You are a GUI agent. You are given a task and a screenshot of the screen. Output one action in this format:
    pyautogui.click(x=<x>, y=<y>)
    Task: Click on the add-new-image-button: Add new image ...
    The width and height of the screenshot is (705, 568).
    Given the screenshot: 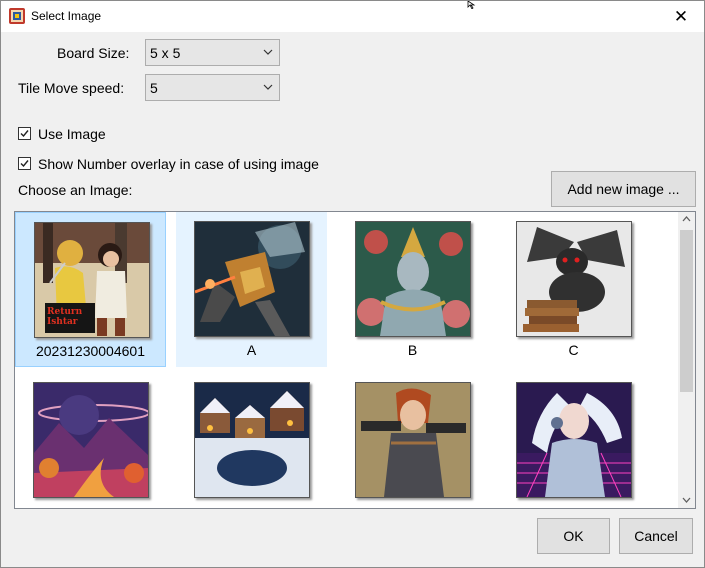 What is the action you would take?
    pyautogui.click(x=623, y=189)
    